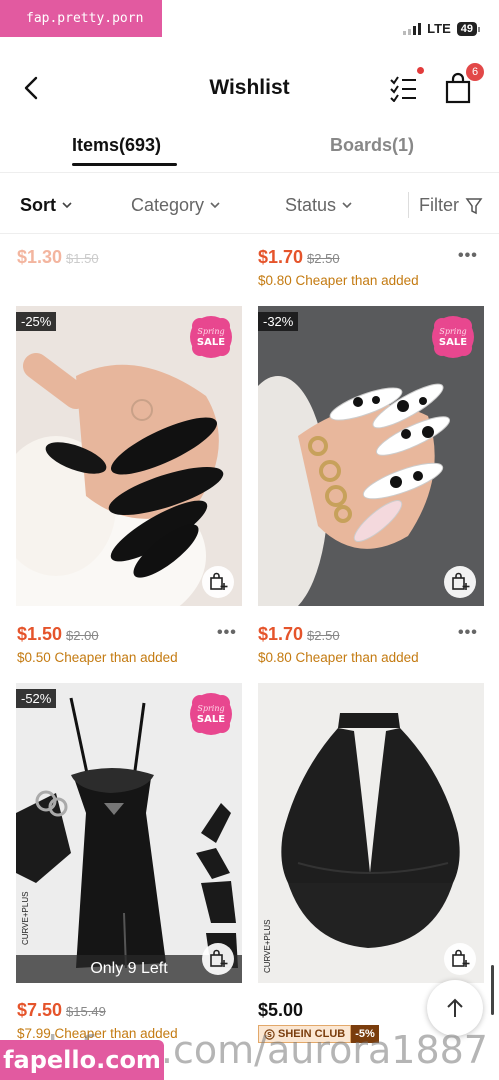  What do you see at coordinates (403, 88) in the screenshot?
I see `checklist-icon` at bounding box center [403, 88].